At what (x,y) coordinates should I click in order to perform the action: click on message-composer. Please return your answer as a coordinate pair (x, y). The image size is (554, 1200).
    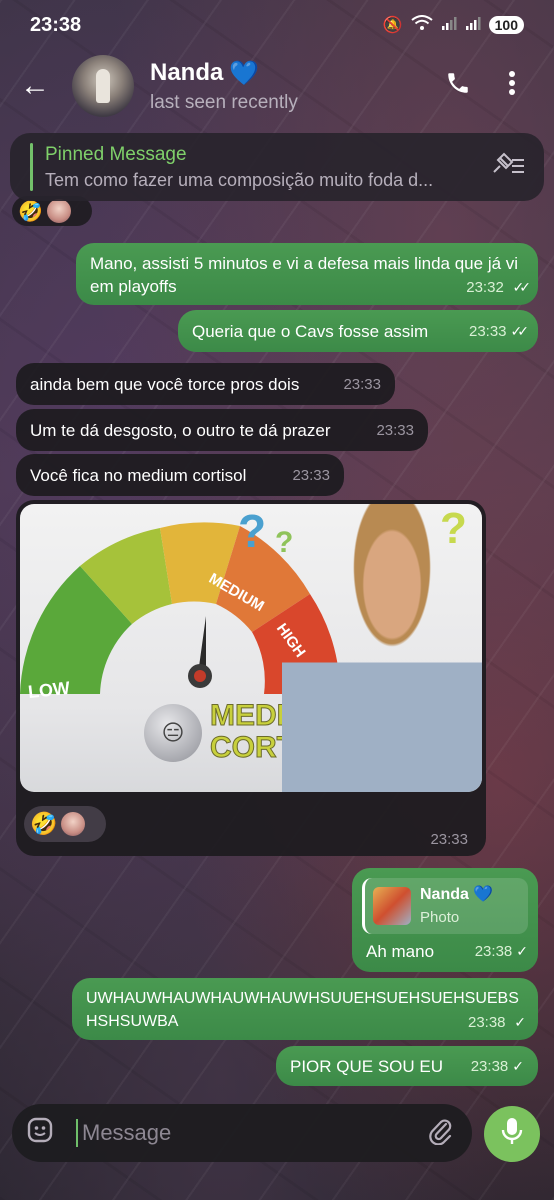
    Looking at the image, I should click on (242, 1133).